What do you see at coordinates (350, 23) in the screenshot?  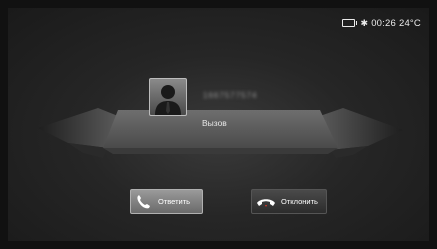 I see `battery-icon` at bounding box center [350, 23].